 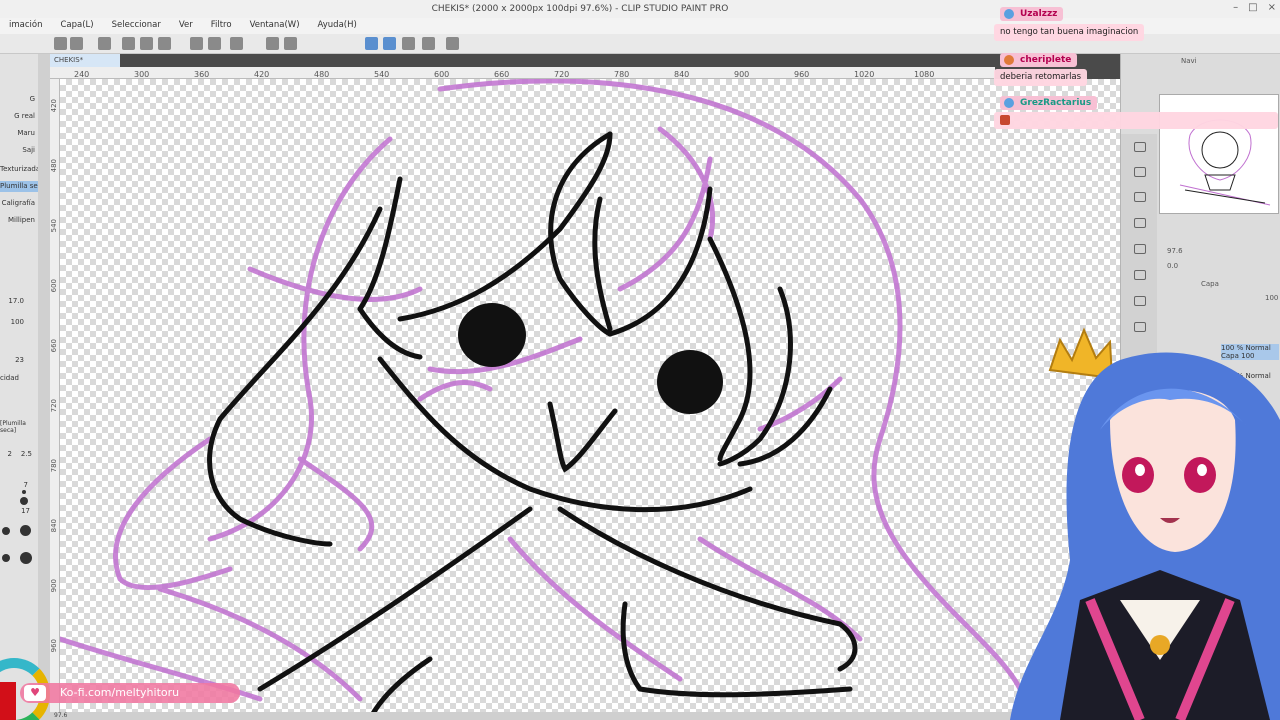 I want to click on opacity-value: 100, so click(x=12, y=322).